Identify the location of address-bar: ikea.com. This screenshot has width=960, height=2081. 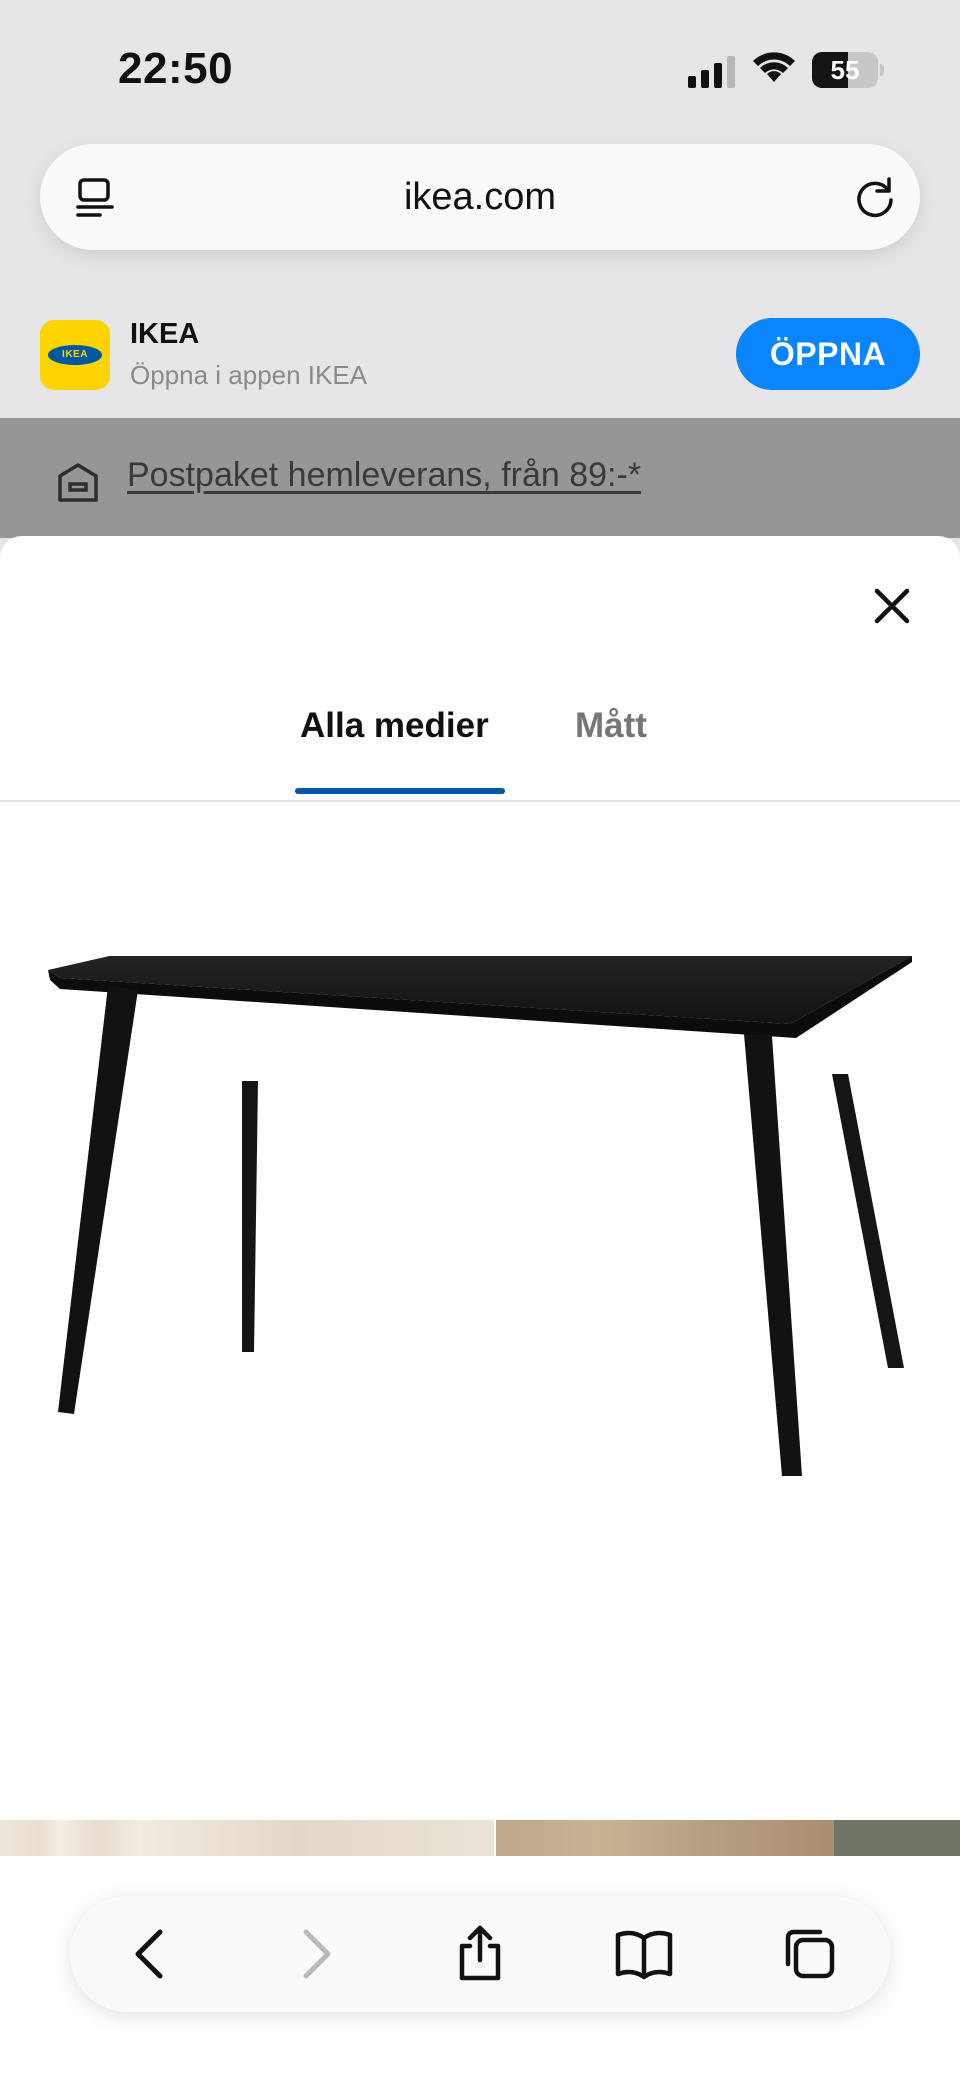
(480, 197).